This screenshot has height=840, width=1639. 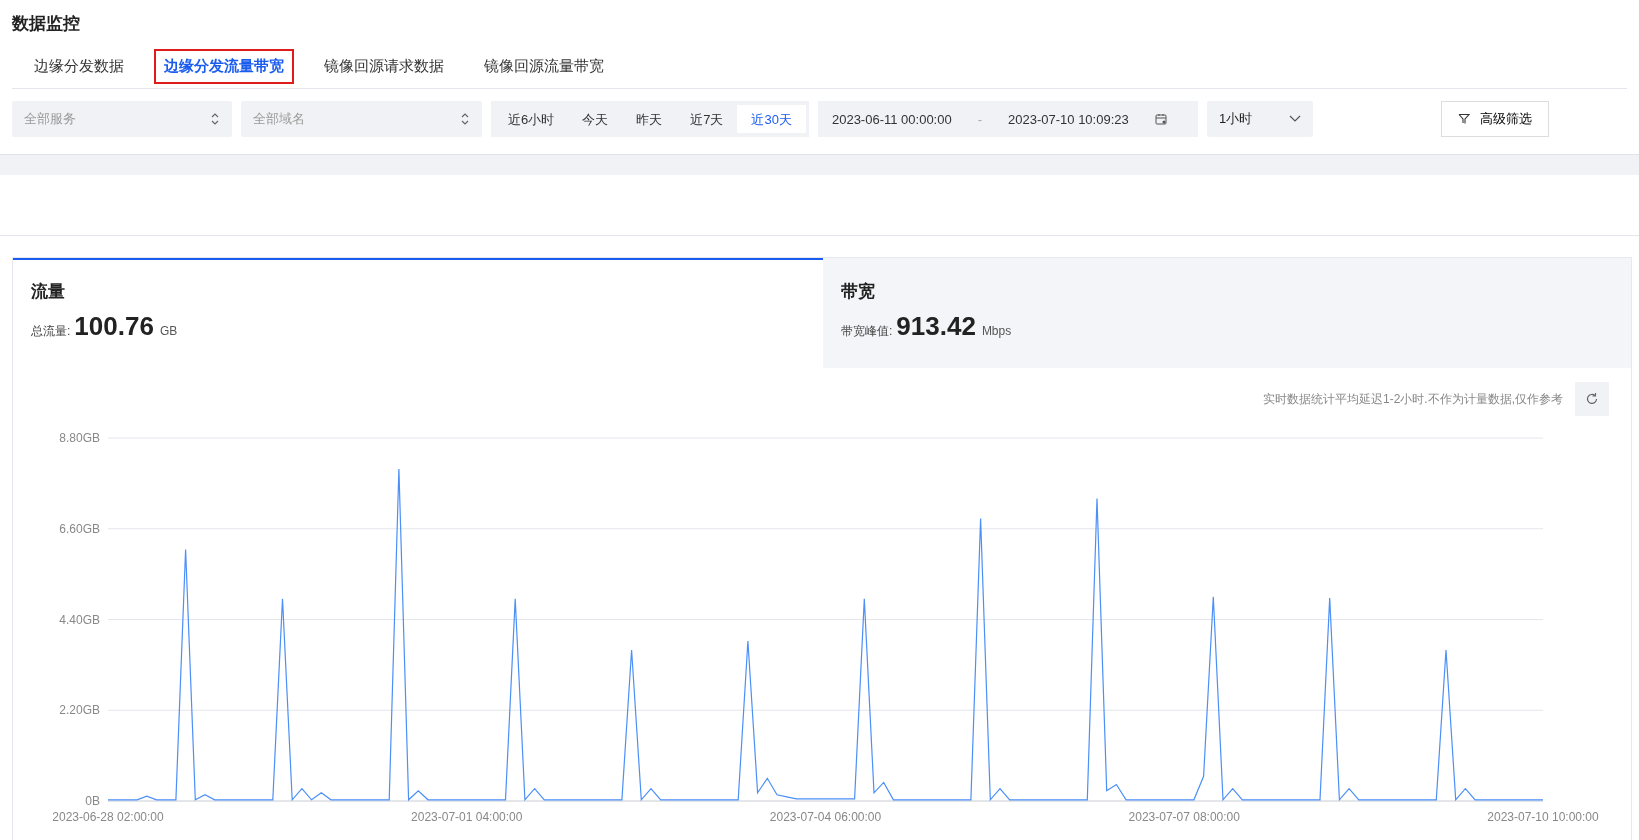 What do you see at coordinates (224, 66) in the screenshot?
I see `tab: 边缘分发流量带宽` at bounding box center [224, 66].